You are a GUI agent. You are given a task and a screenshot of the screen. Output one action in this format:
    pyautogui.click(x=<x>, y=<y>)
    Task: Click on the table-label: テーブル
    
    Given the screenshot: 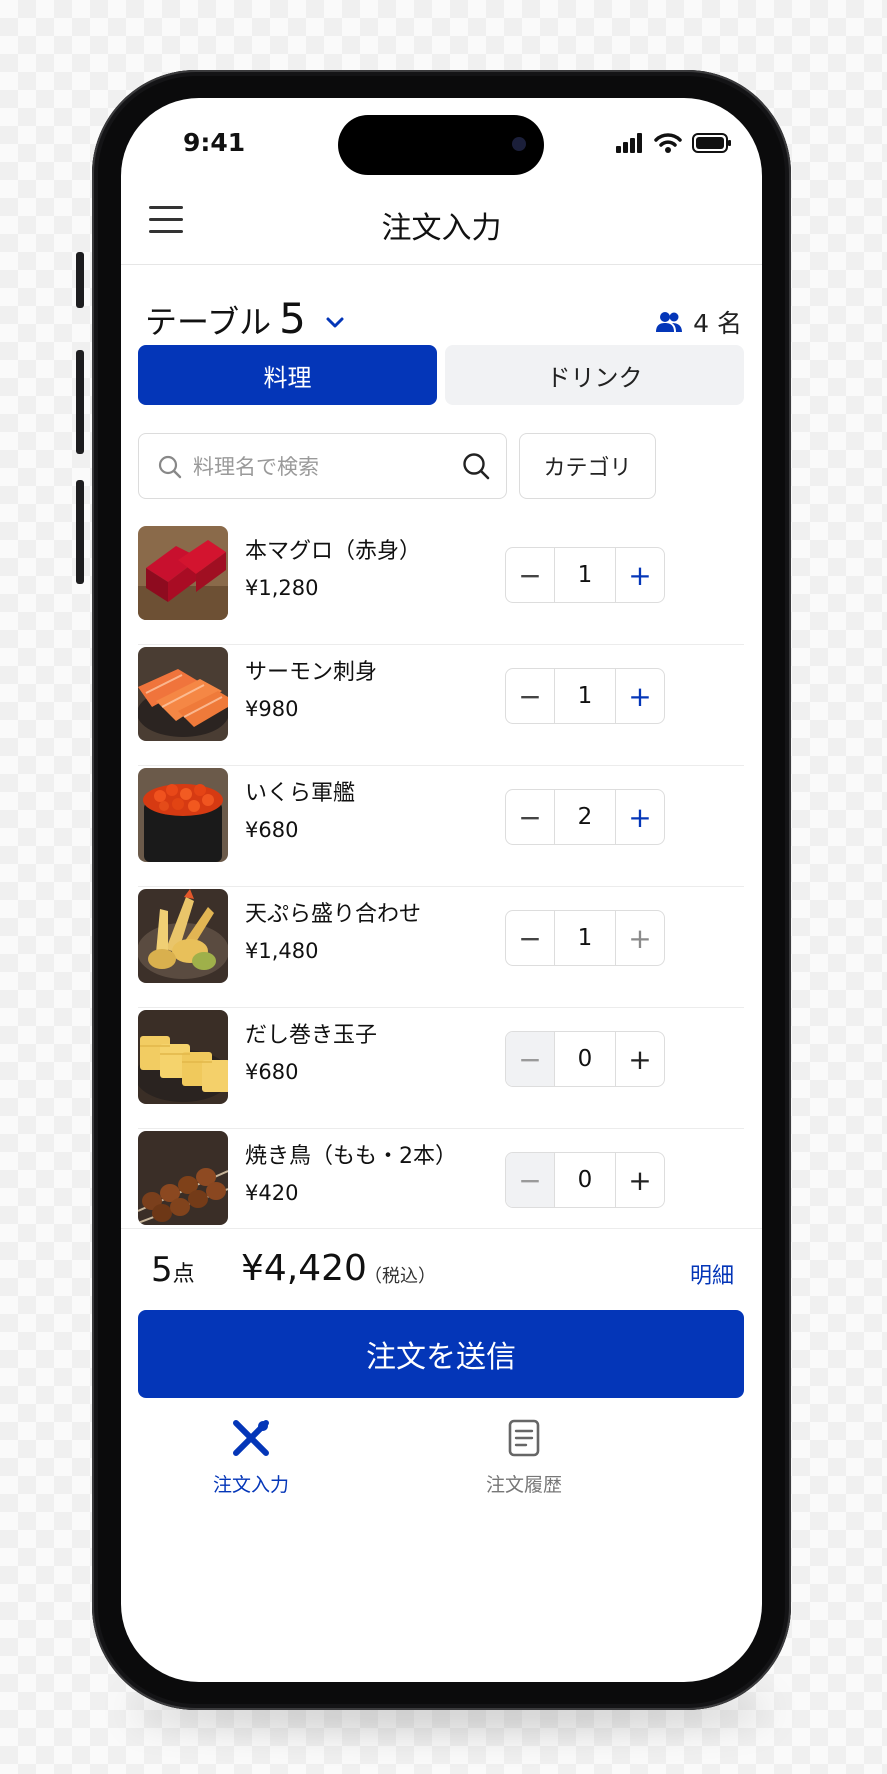 What is the action you would take?
    pyautogui.click(x=208, y=322)
    